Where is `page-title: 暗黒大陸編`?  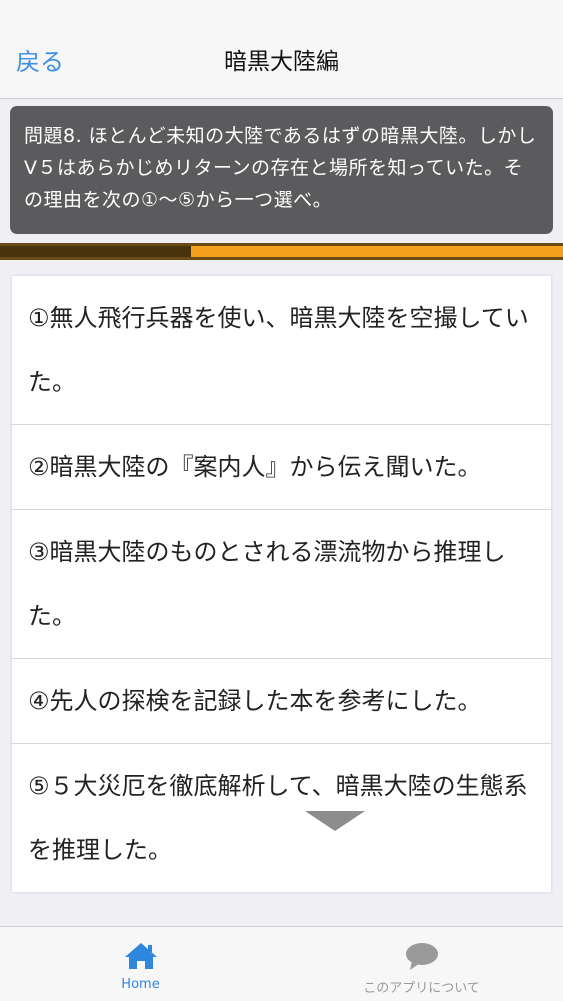
page-title: 暗黒大陸編 is located at coordinates (281, 62).